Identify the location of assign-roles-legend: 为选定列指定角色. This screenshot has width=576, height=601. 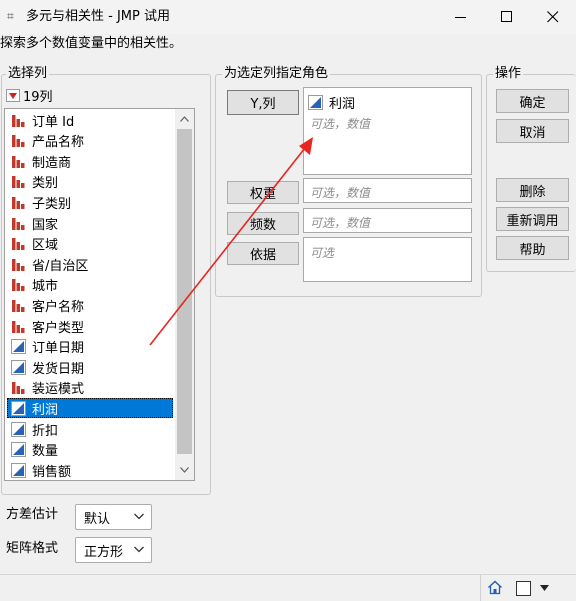
(276, 74).